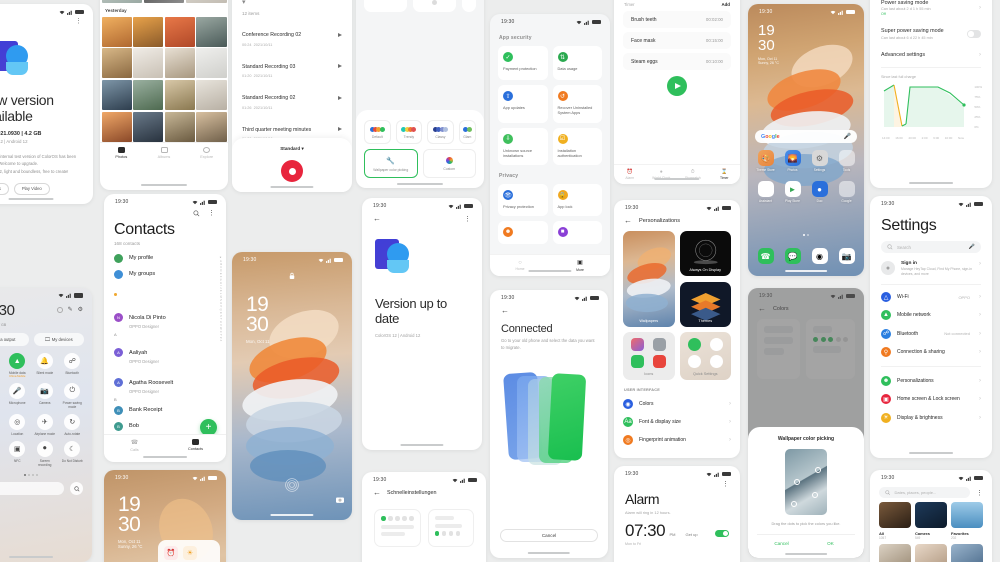  I want to click on custom-color-option: Custom, so click(449, 163).